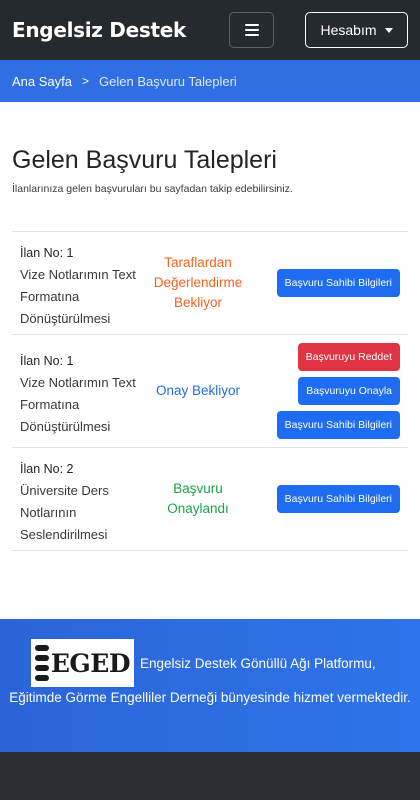 The width and height of the screenshot is (420, 800). Describe the element at coordinates (388, 30) in the screenshot. I see `caret-down-icon` at that location.